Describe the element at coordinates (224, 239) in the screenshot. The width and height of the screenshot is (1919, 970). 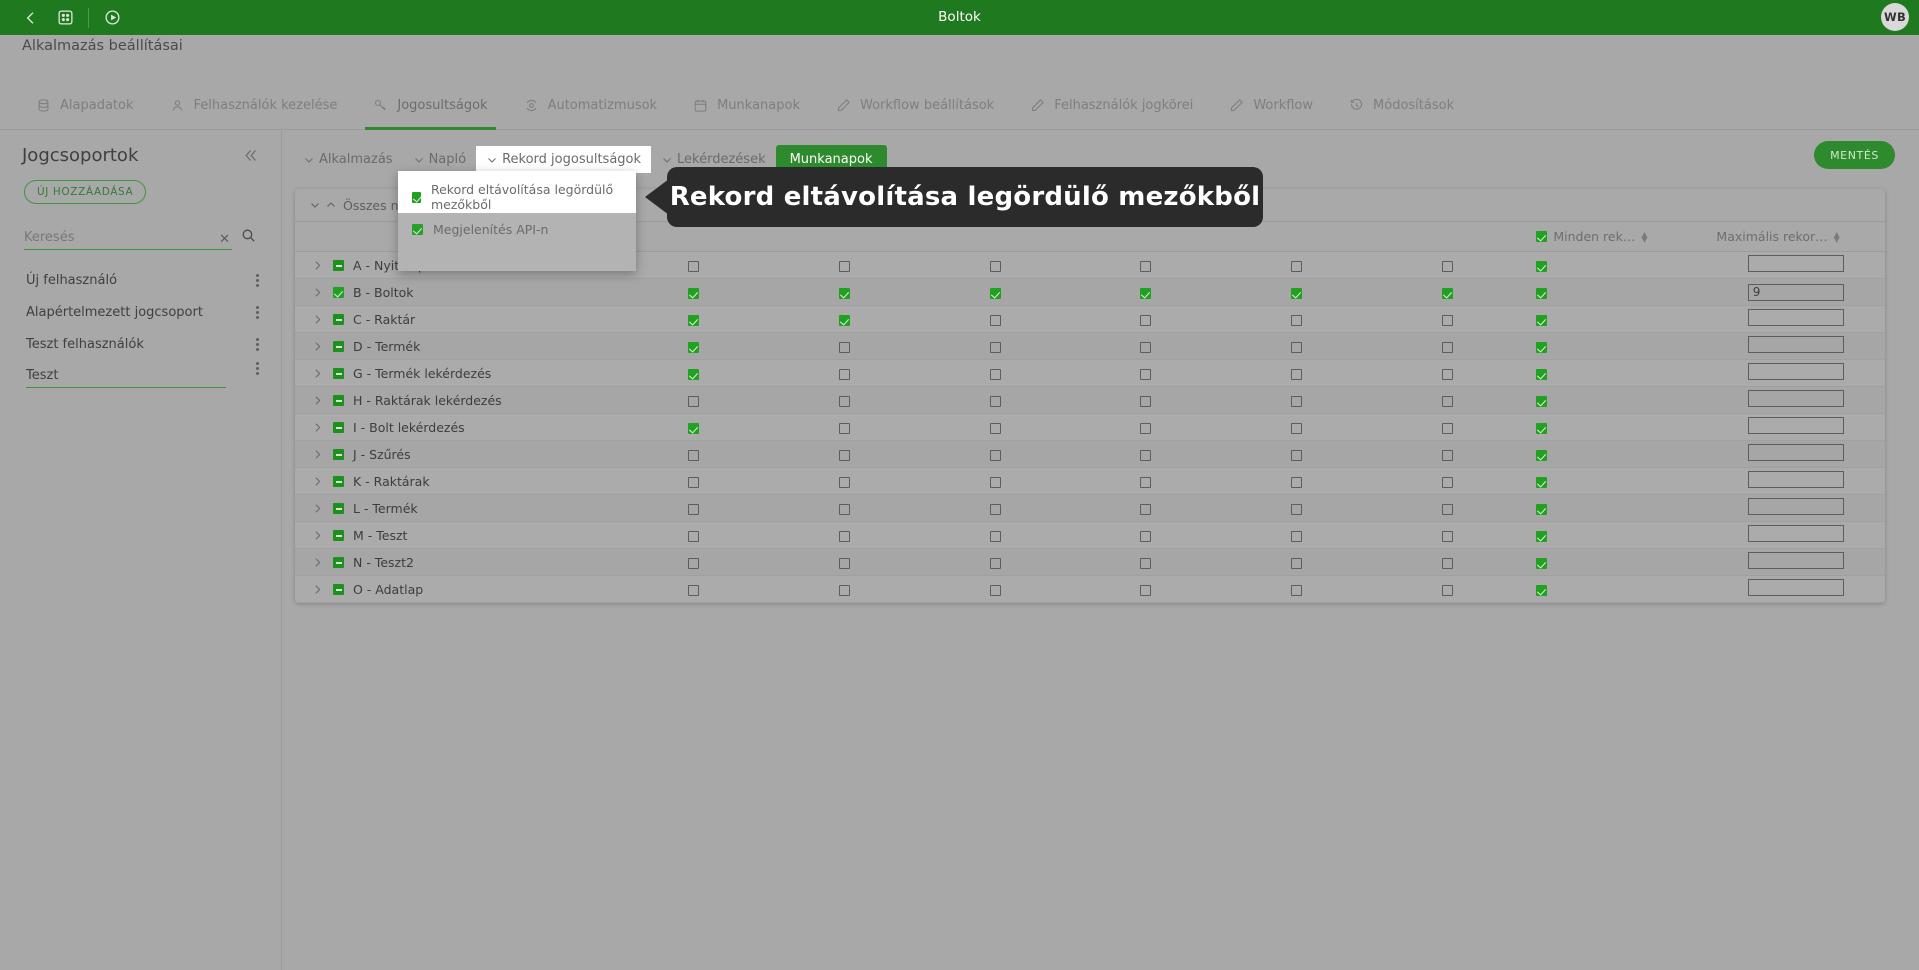
I see `close-x-icon: ✕` at that location.